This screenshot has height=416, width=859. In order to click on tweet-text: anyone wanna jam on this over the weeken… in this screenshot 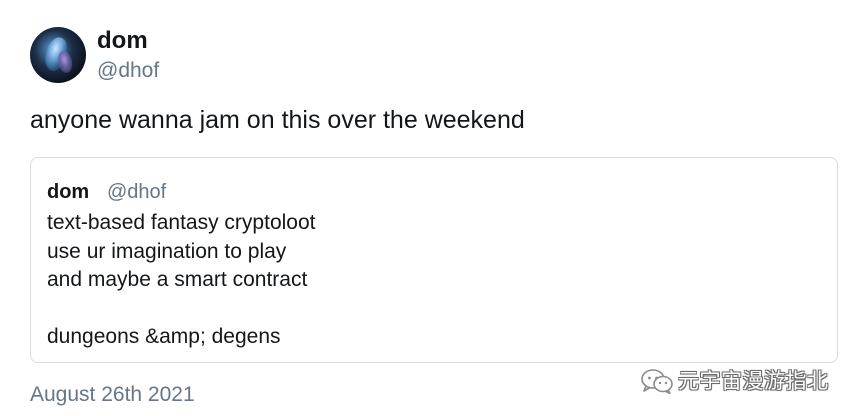, I will do `click(277, 120)`.